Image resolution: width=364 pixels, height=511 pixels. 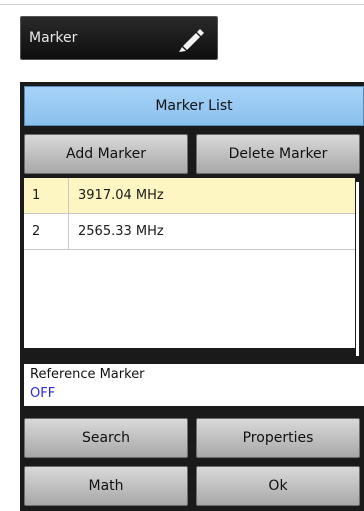 I want to click on marker-row-1: 1 3917.04 MHz, so click(x=189, y=196).